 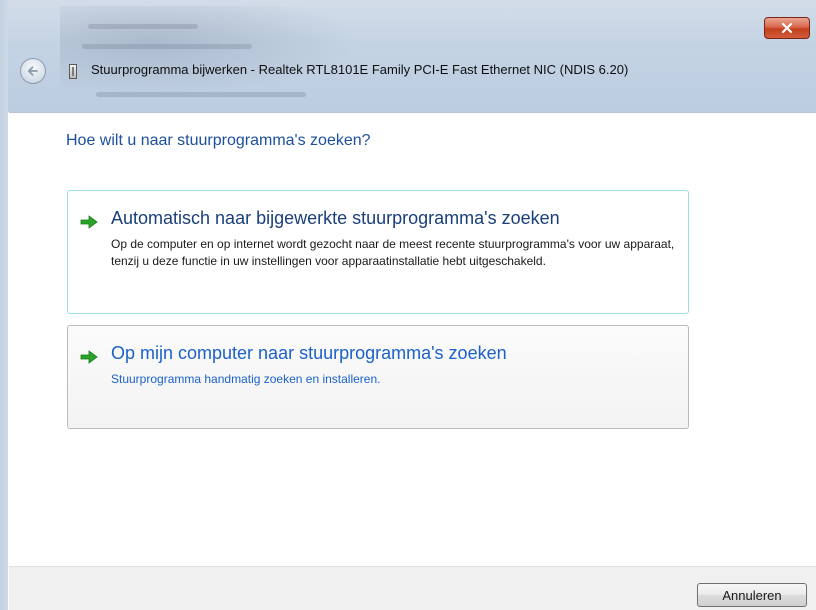 I want to click on close-button, so click(x=787, y=28).